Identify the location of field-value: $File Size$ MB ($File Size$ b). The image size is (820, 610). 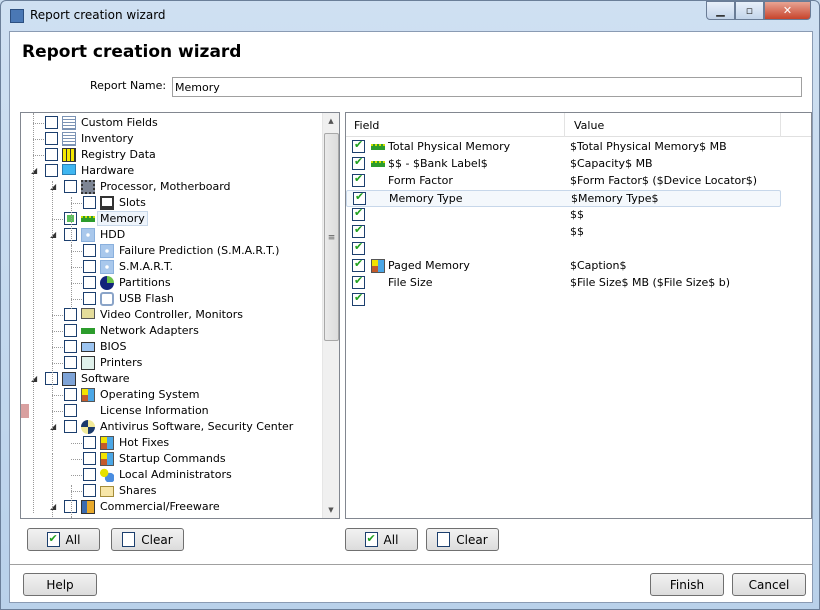
(650, 282).